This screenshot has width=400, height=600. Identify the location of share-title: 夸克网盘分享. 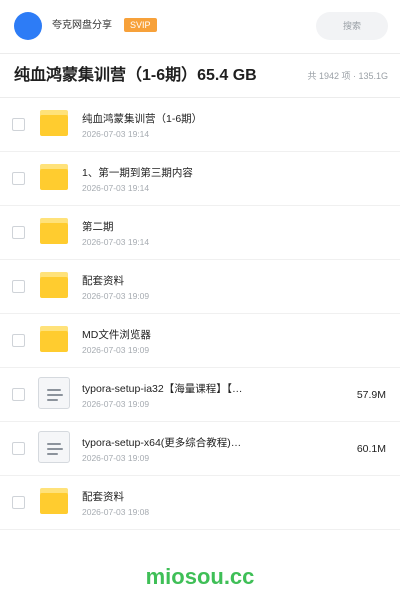
(82, 25).